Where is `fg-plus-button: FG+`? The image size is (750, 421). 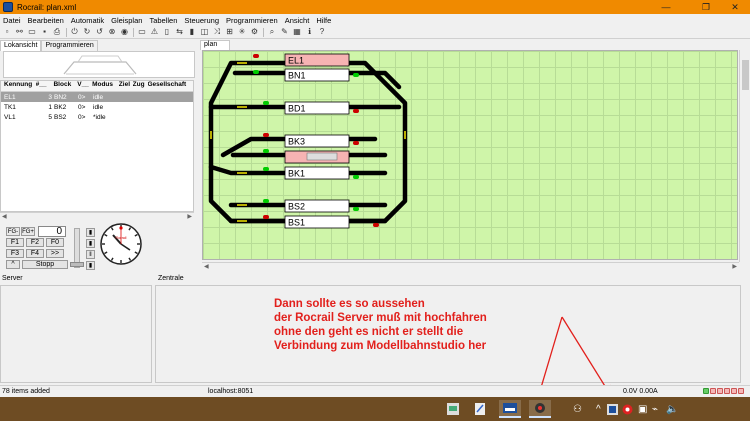 fg-plus-button: FG+ is located at coordinates (28, 231).